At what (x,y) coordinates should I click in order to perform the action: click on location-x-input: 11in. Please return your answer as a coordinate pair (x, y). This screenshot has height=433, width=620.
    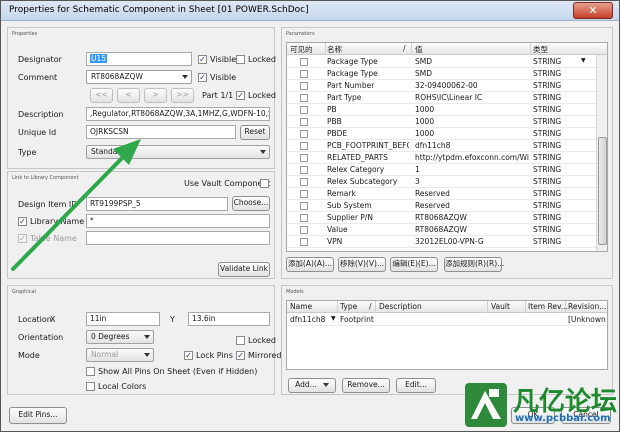
    Looking at the image, I should click on (123, 319).